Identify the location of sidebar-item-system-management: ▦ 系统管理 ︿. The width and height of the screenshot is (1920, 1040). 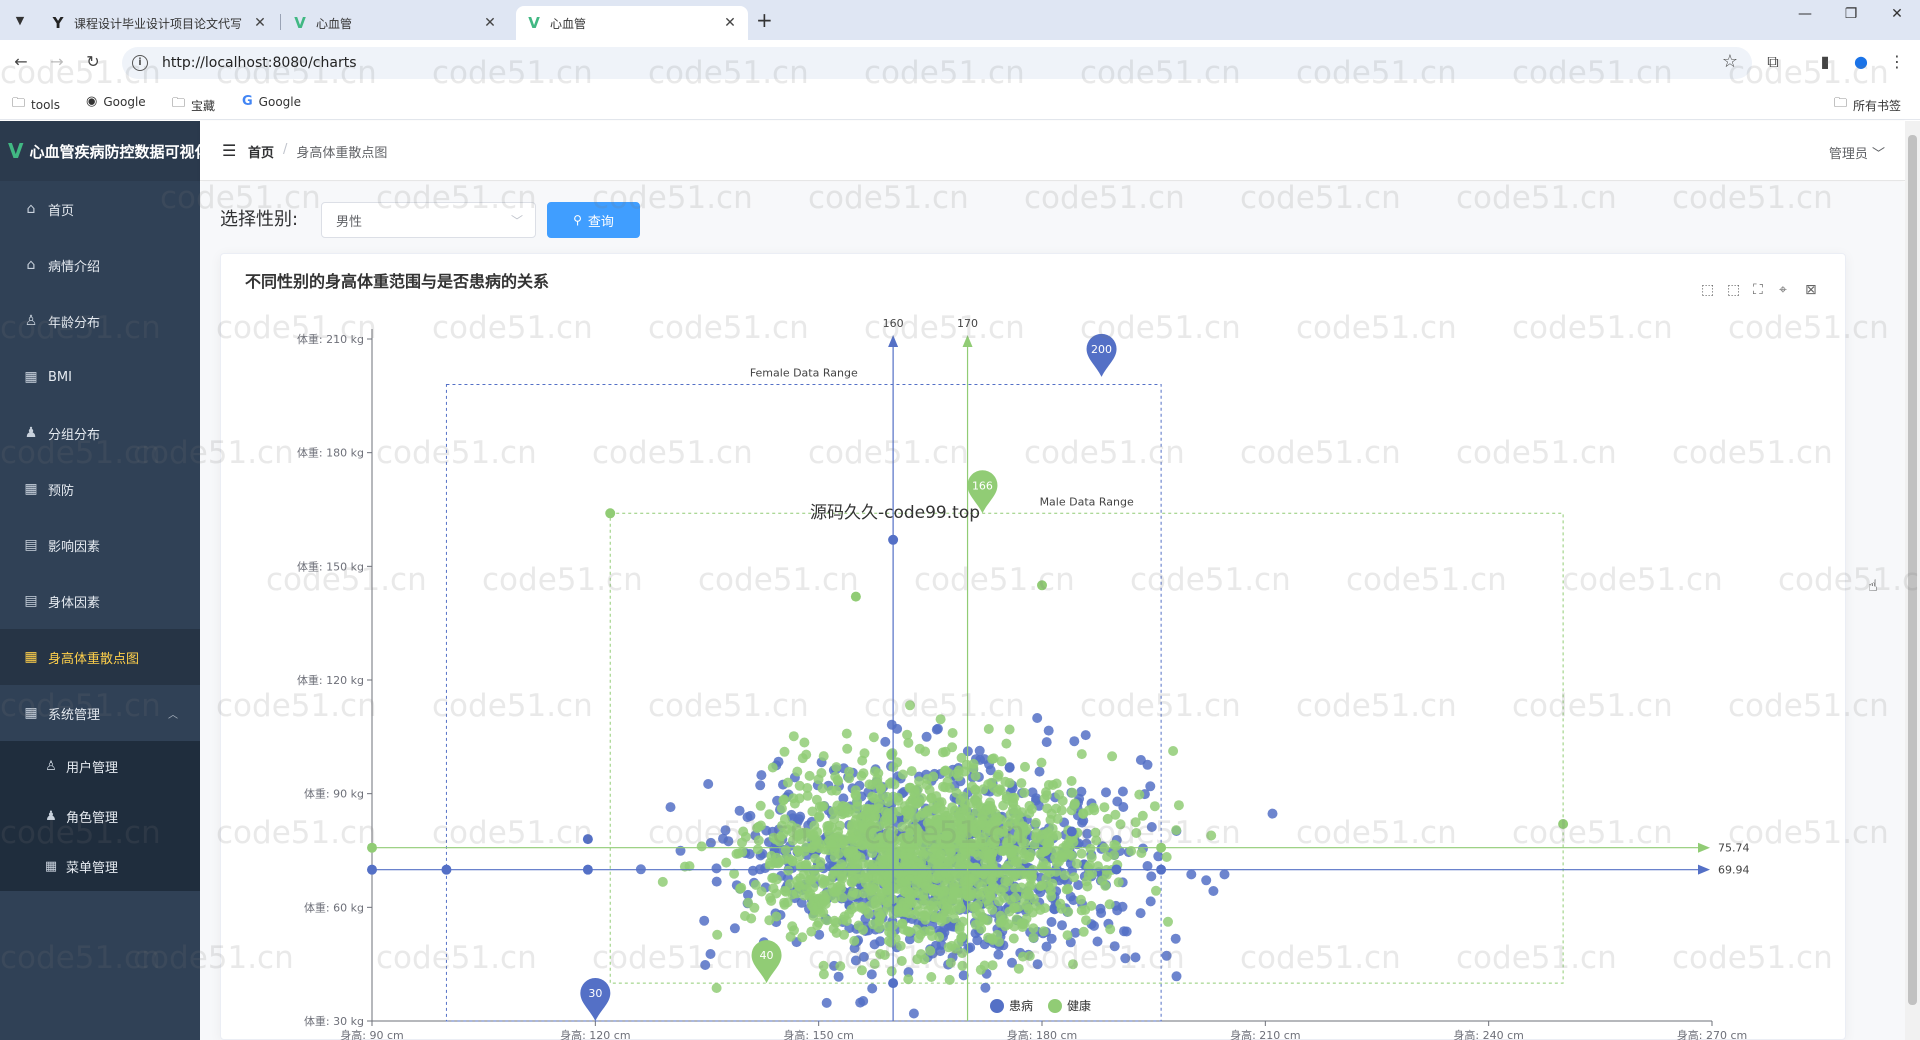
(100, 713).